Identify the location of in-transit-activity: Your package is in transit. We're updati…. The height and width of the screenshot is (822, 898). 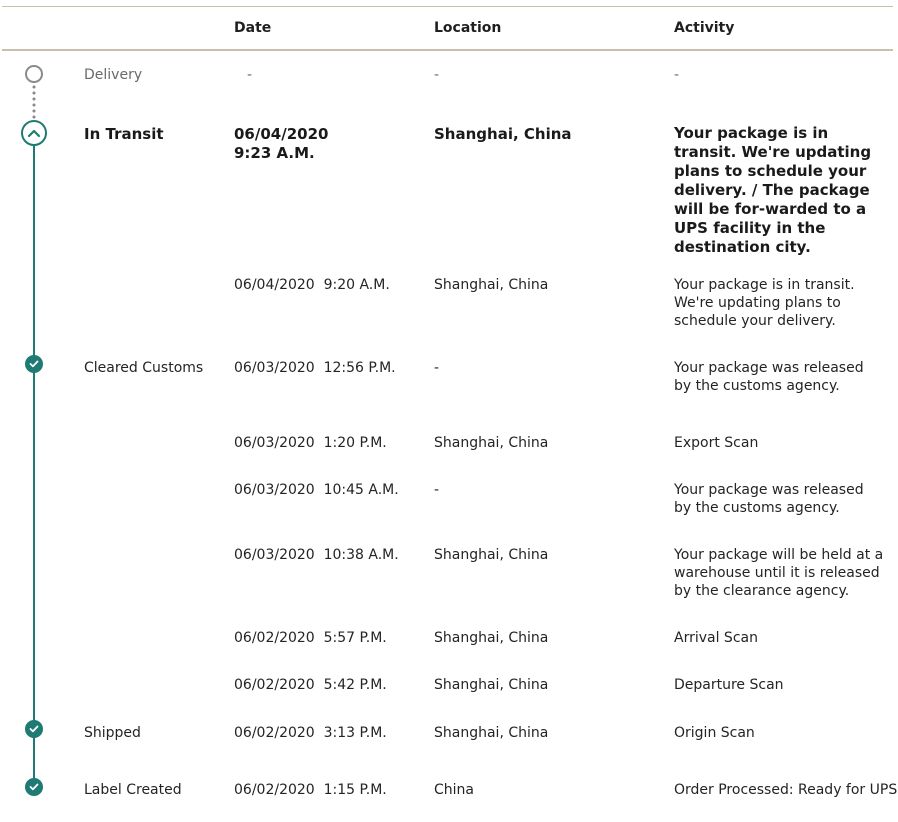
(773, 190).